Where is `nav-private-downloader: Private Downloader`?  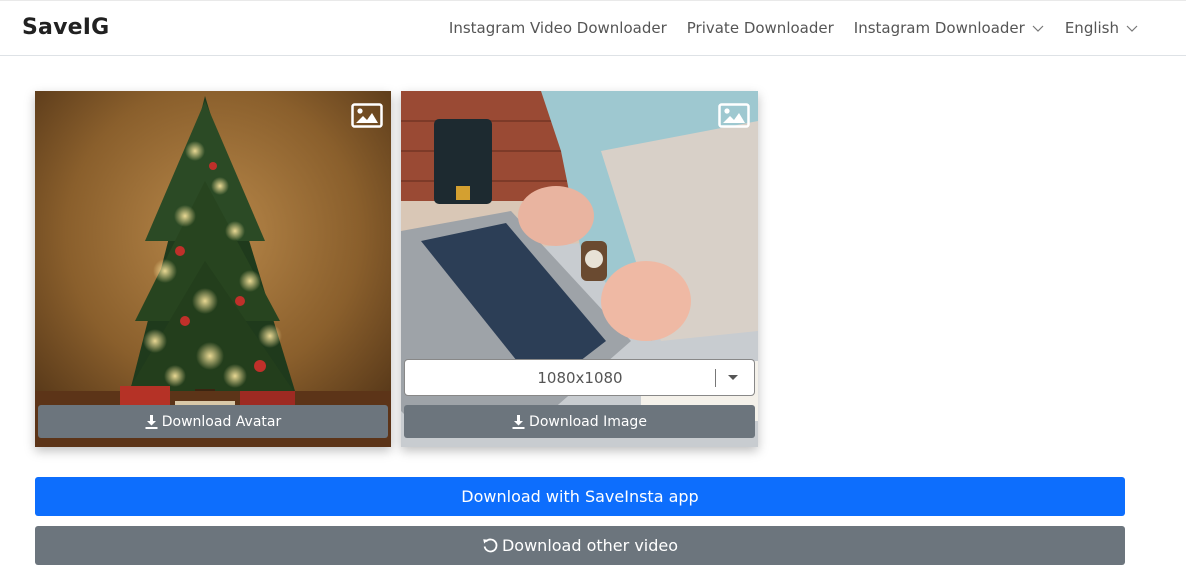
nav-private-downloader: Private Downloader is located at coordinates (760, 28).